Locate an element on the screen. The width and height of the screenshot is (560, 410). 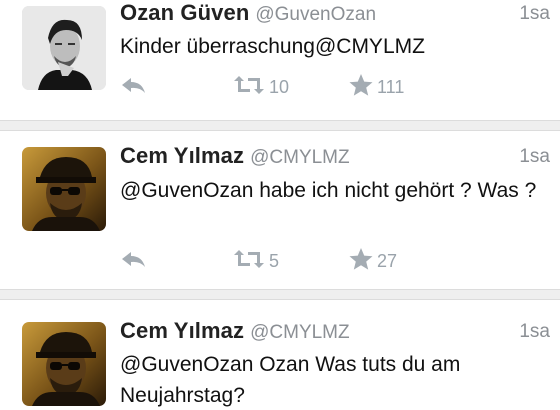
favorite-button: 27 is located at coordinates (372, 261).